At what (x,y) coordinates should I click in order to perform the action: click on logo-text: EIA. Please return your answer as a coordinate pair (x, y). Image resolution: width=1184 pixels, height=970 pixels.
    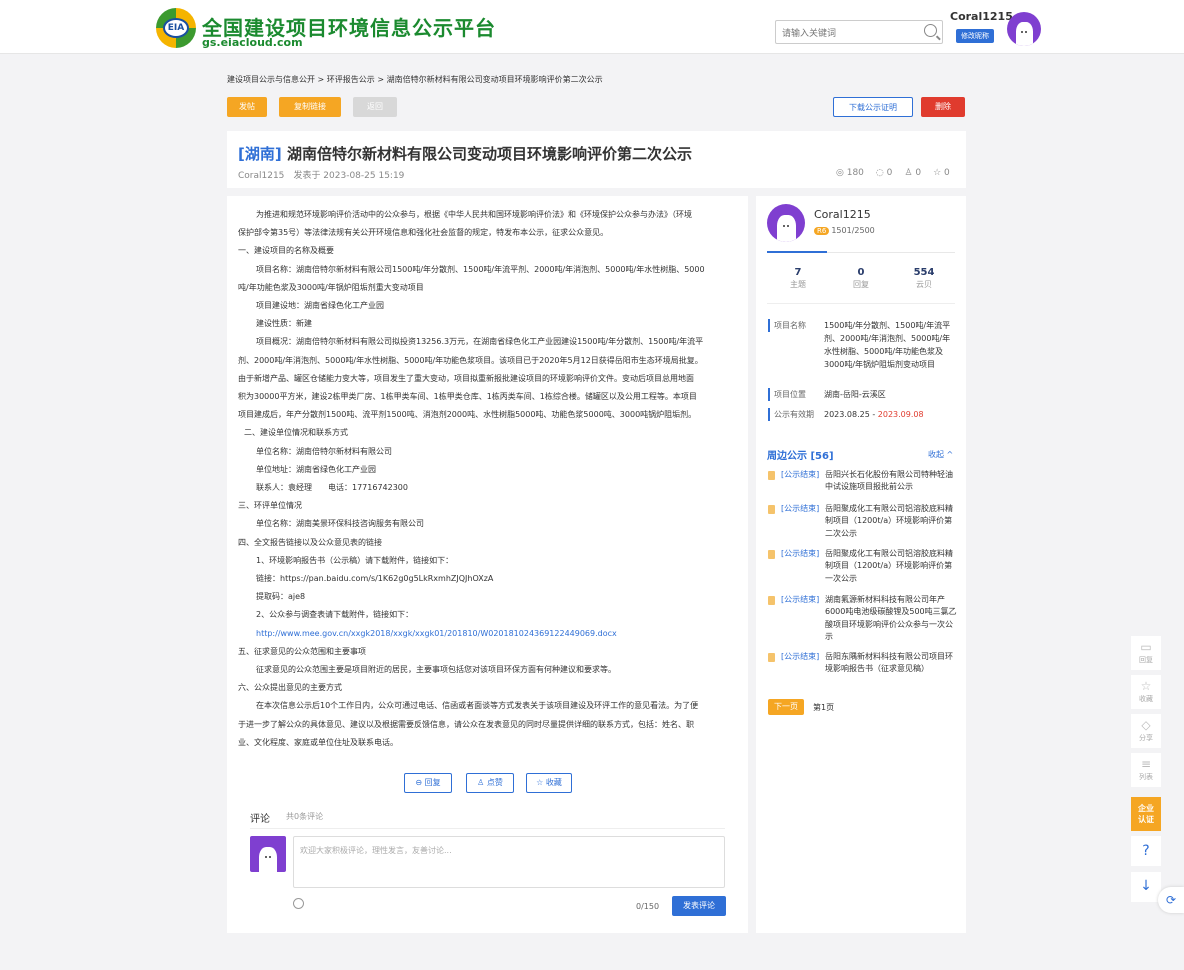
    Looking at the image, I should click on (176, 28).